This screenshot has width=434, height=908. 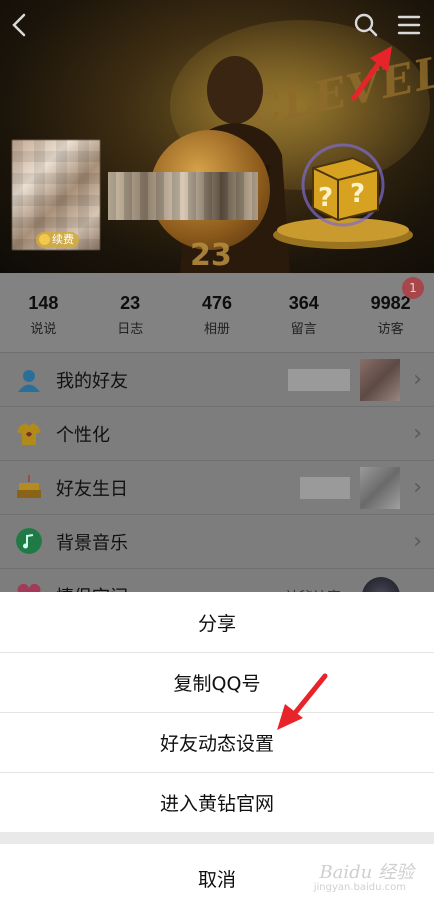 I want to click on baidu-watermark-url: jingyan.baidu.com, so click(x=359, y=887).